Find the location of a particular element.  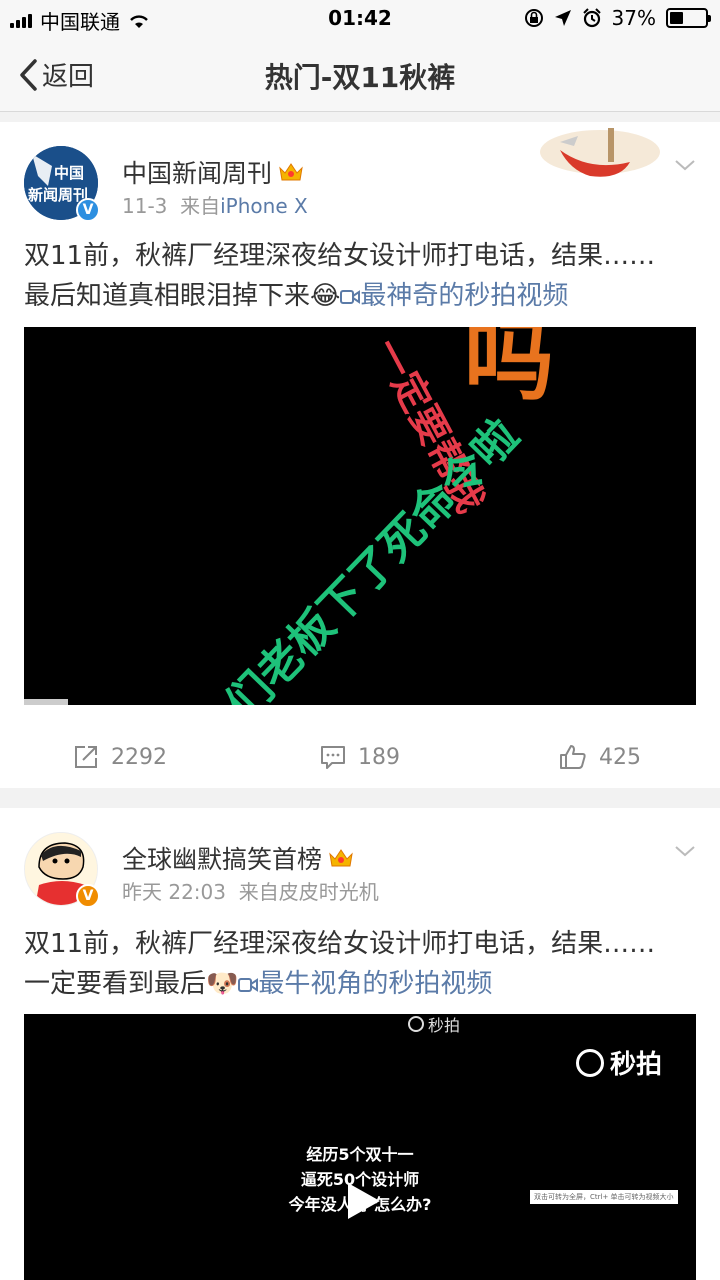

repost-button: 2292 is located at coordinates (120, 757).